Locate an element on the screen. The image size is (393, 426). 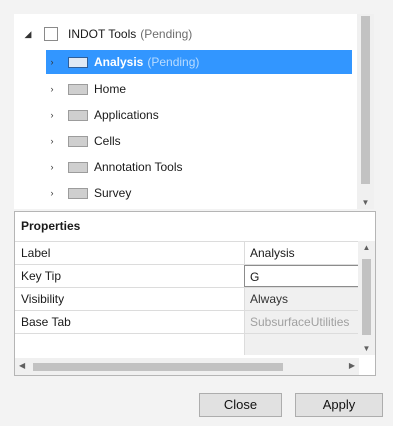
tree-root-status: (Pending) is located at coordinates (166, 34).